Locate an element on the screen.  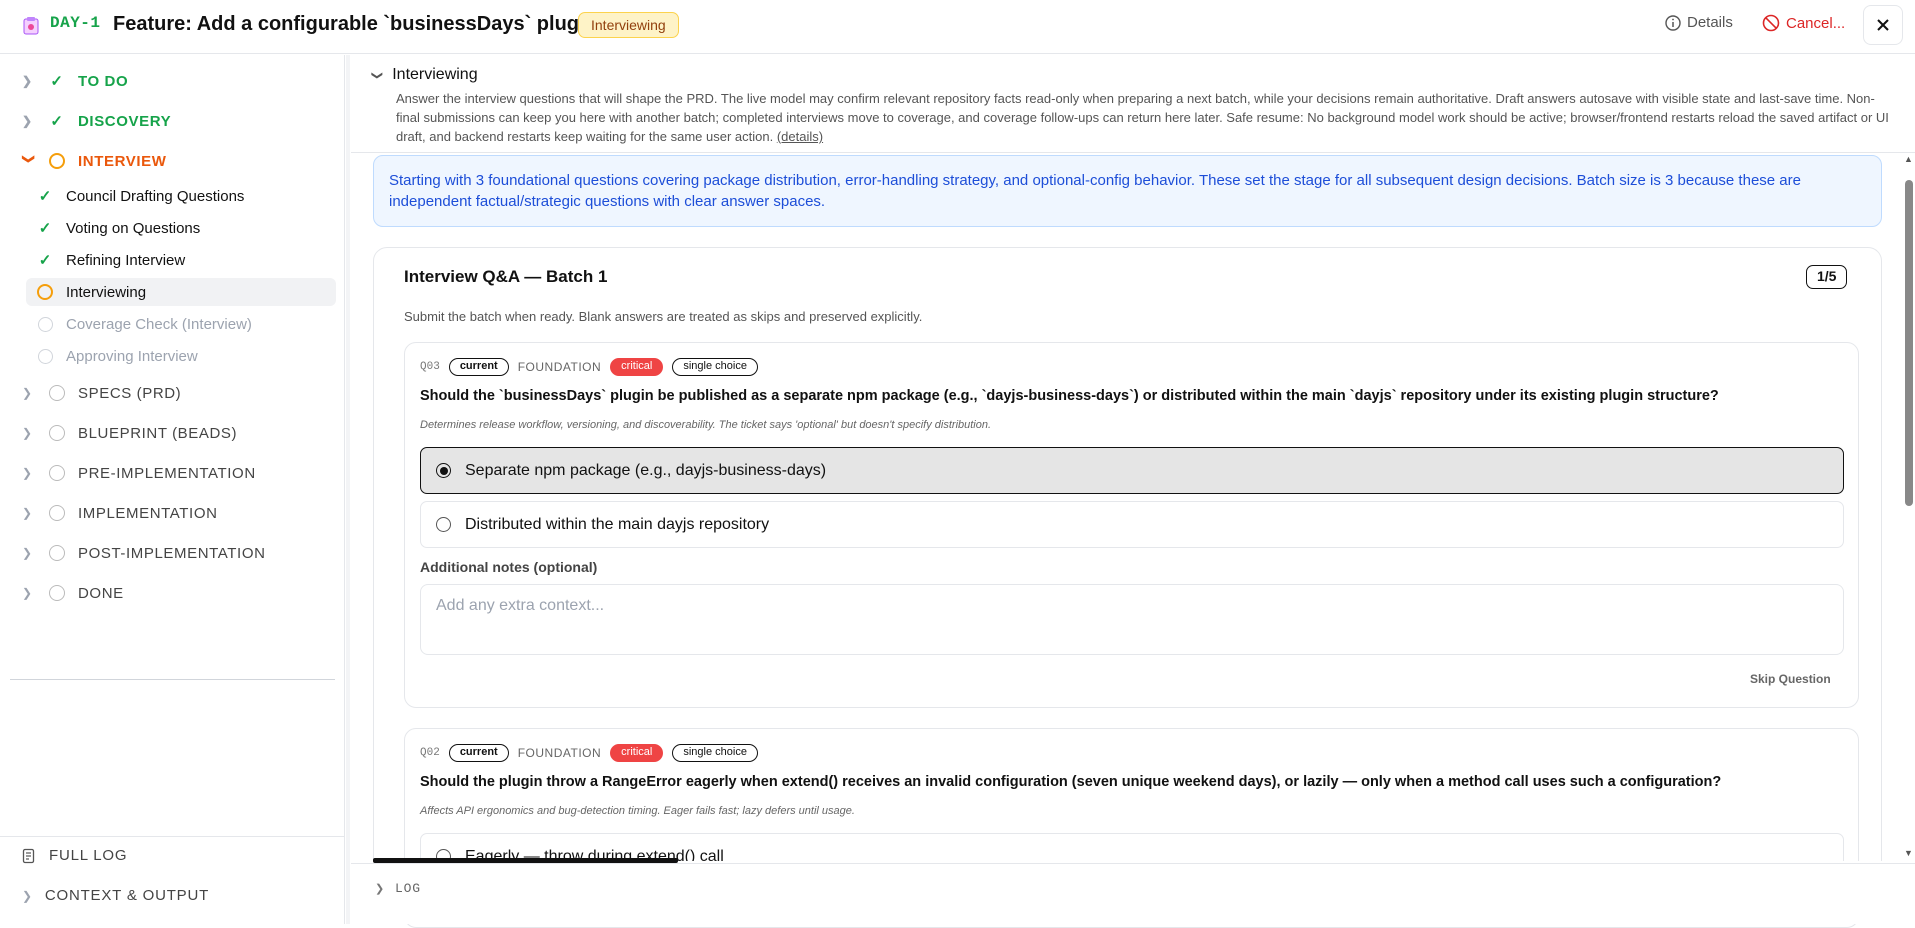
close-button is located at coordinates (1883, 25).